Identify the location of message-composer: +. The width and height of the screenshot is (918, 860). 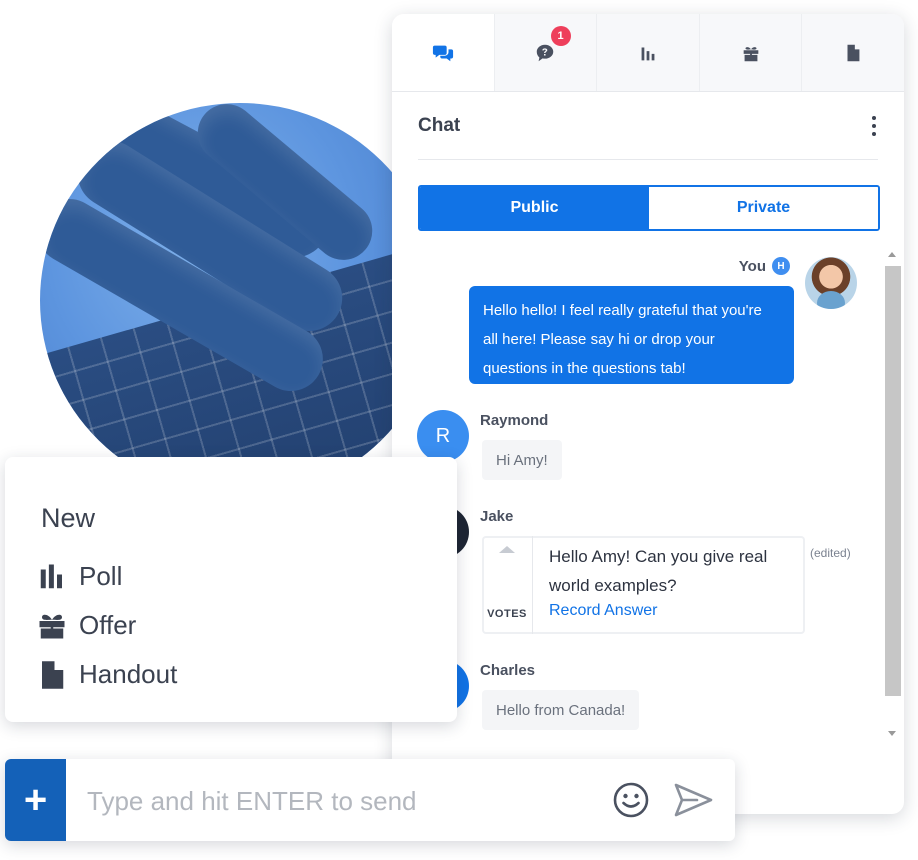
(370, 800).